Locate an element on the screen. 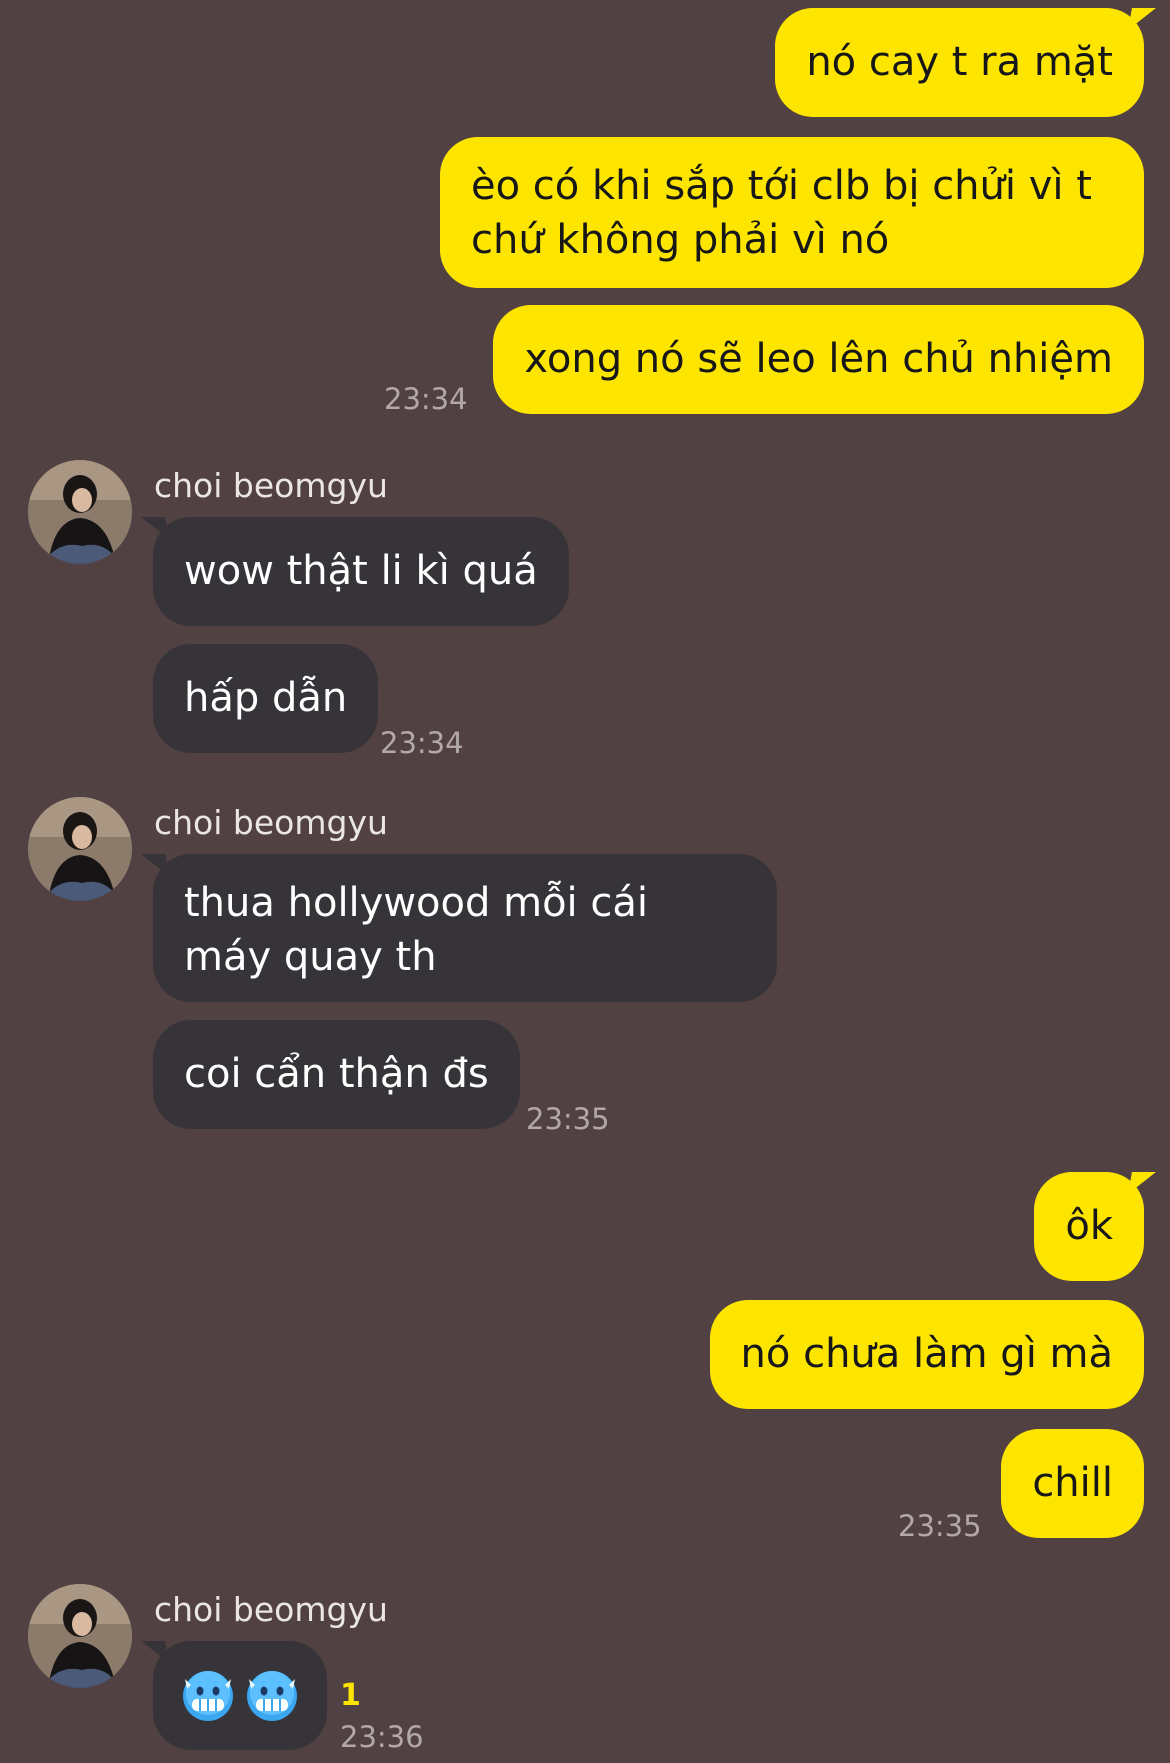 This screenshot has width=1170, height=1763. my-message-bubble: ôk is located at coordinates (1089, 1226).